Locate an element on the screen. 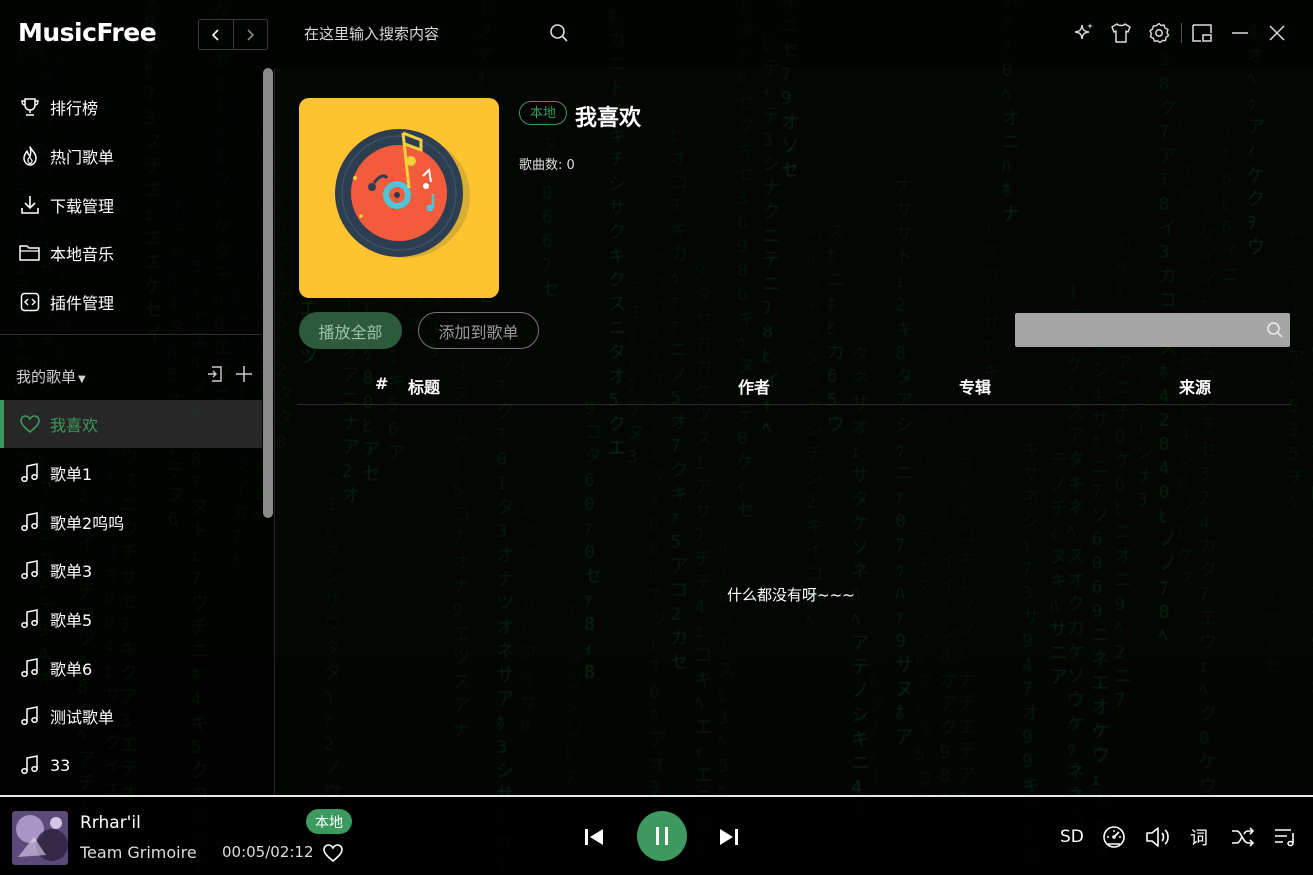  table-header-divider is located at coordinates (794, 404).